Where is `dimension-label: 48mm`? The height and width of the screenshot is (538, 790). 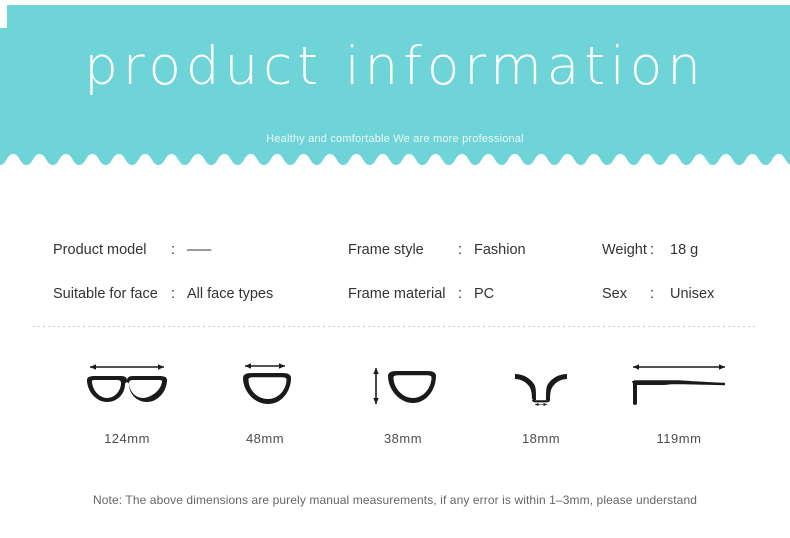
dimension-label: 48mm is located at coordinates (265, 438).